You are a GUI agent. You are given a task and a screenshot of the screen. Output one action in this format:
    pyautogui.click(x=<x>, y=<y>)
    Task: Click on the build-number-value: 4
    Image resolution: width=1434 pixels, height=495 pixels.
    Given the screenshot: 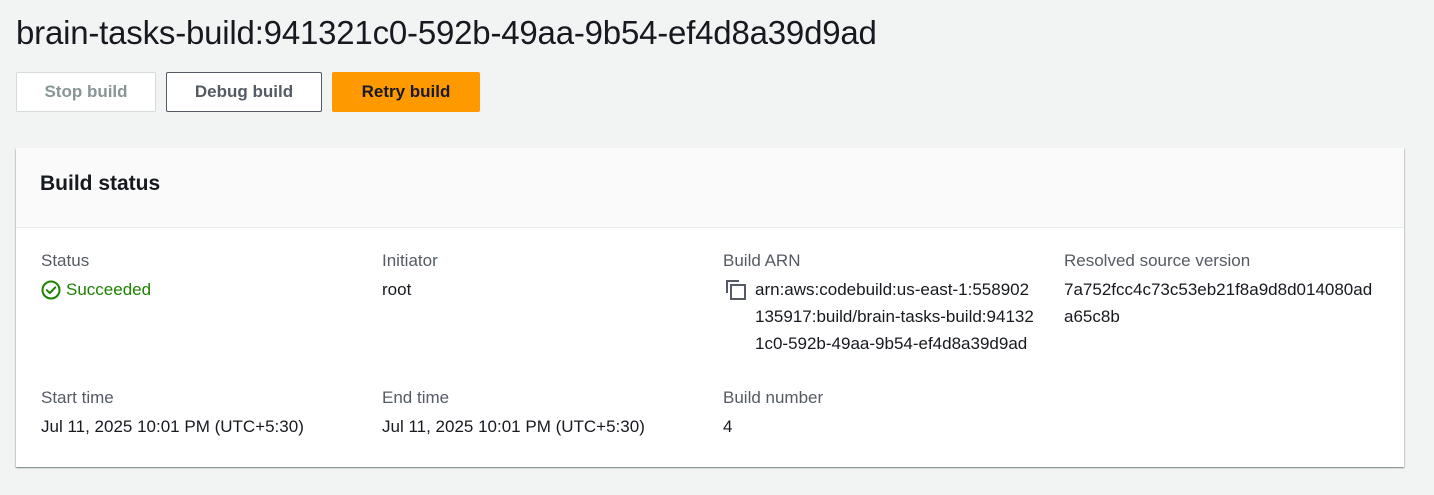 What is the action you would take?
    pyautogui.click(x=728, y=426)
    